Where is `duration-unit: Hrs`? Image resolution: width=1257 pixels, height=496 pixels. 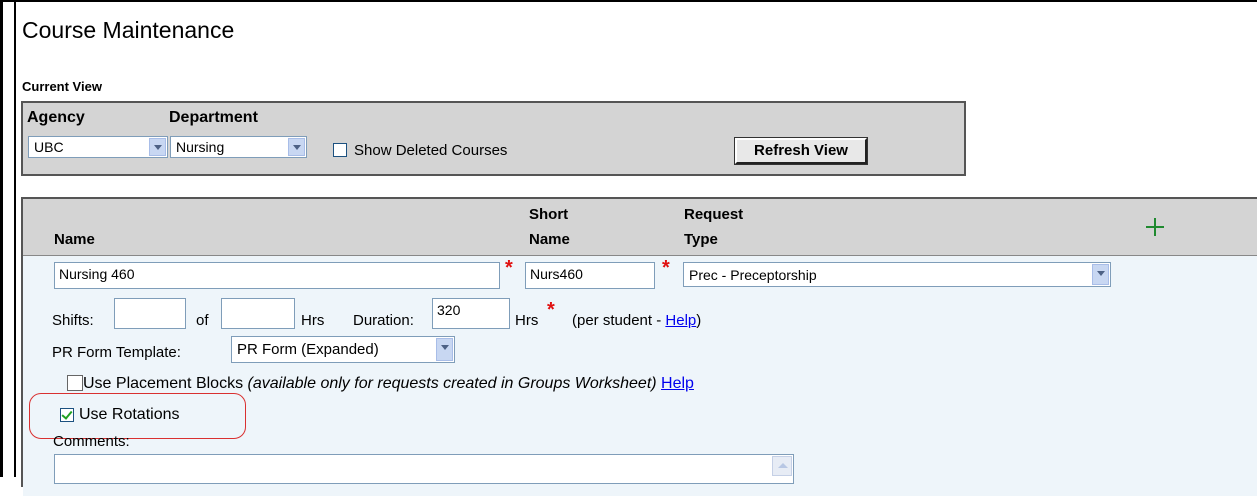 duration-unit: Hrs is located at coordinates (527, 320).